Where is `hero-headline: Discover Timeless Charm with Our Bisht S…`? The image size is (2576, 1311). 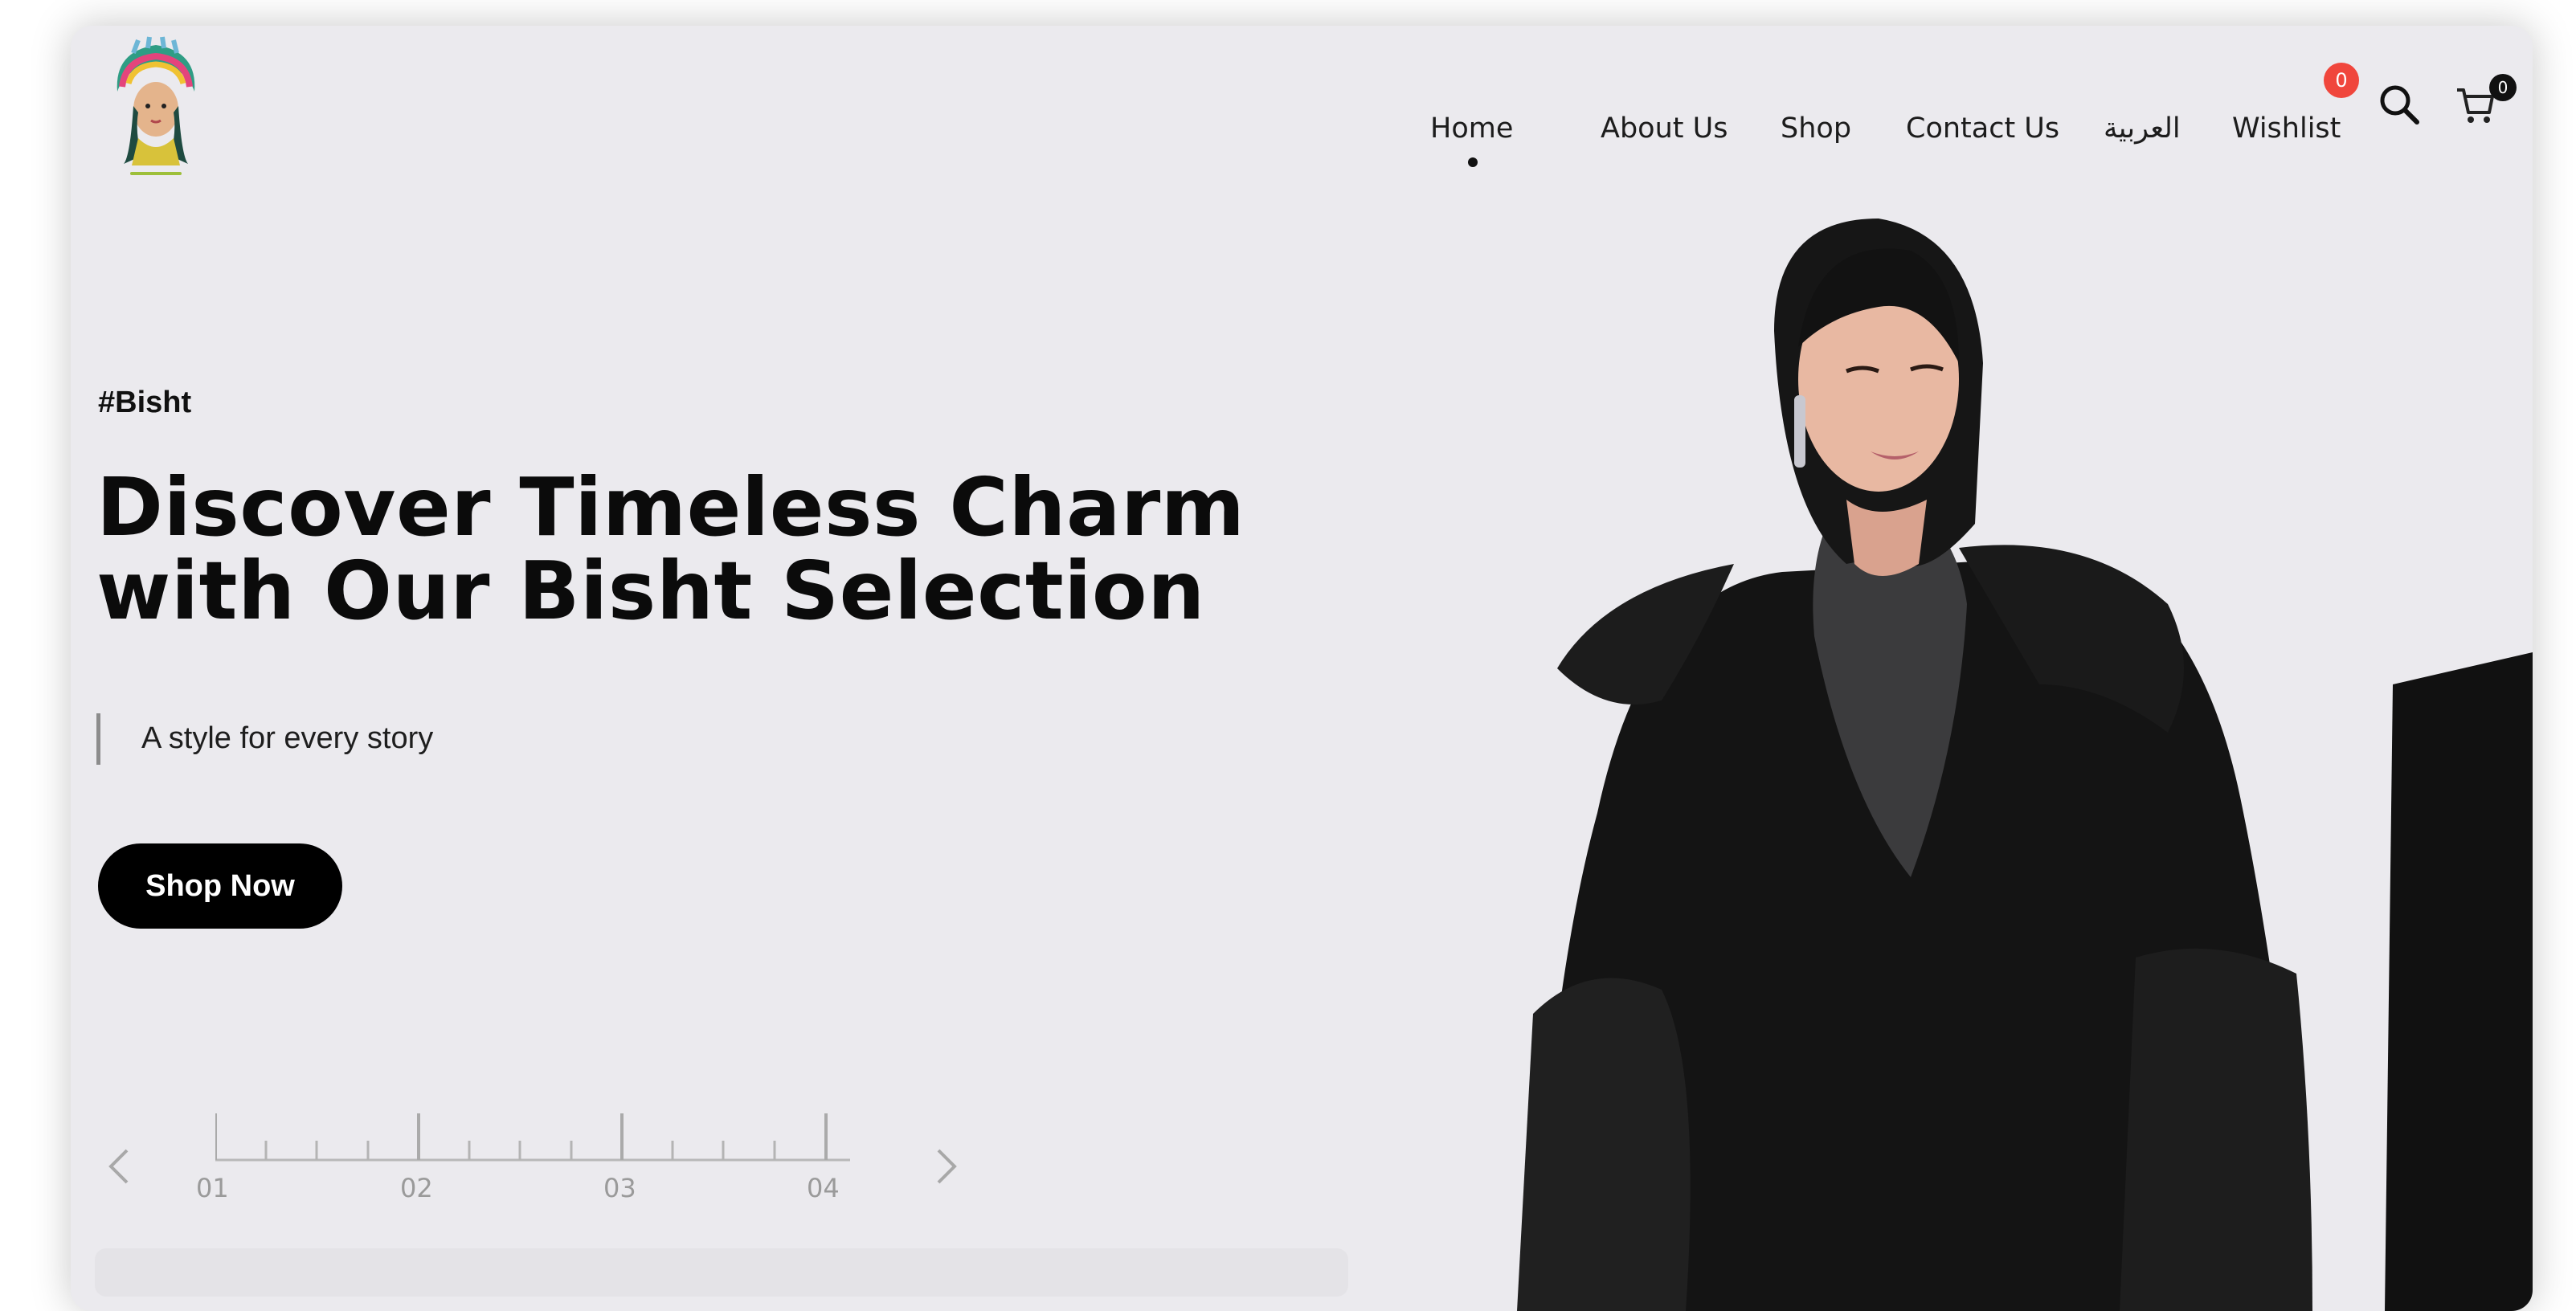 hero-headline: Discover Timeless Charm with Our Bisht S… is located at coordinates (670, 549).